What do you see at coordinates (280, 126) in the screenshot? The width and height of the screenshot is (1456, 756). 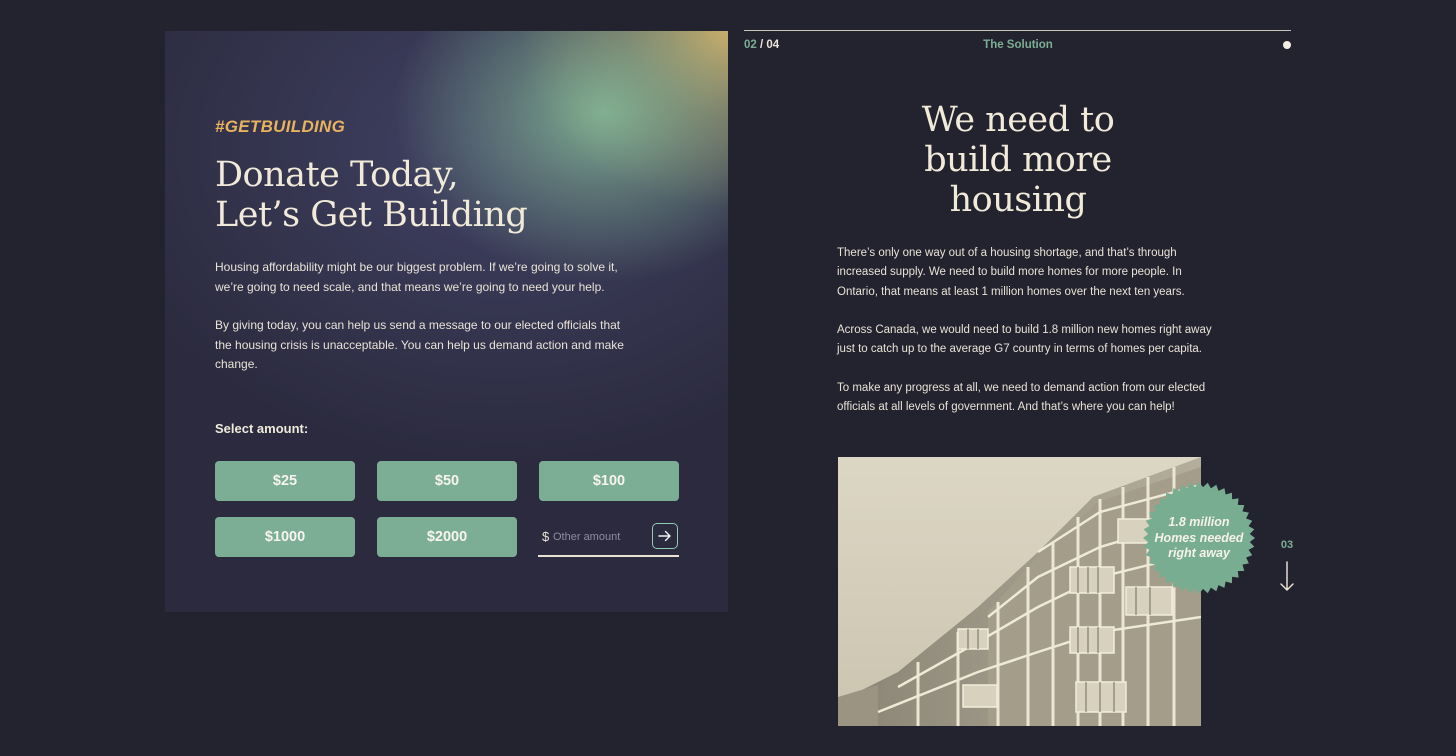 I see `hashtag-tagline: #GETBUILDING` at bounding box center [280, 126].